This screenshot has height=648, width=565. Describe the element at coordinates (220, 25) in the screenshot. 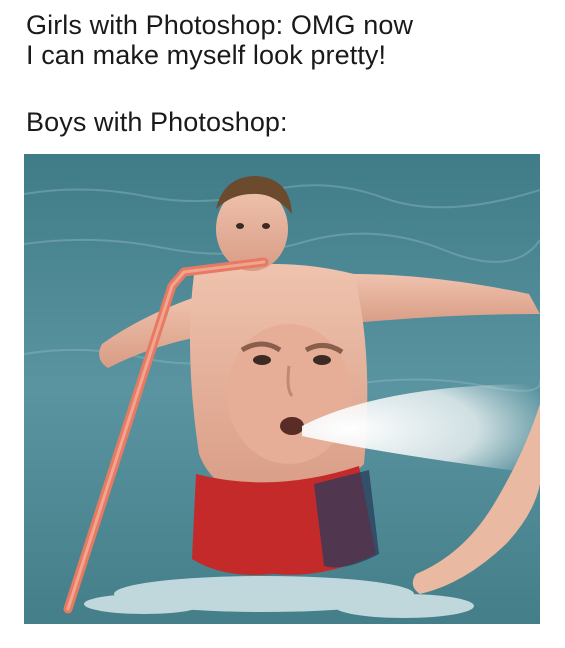

I see `caption-line-1: Girls with Photoshop: OMG now` at that location.